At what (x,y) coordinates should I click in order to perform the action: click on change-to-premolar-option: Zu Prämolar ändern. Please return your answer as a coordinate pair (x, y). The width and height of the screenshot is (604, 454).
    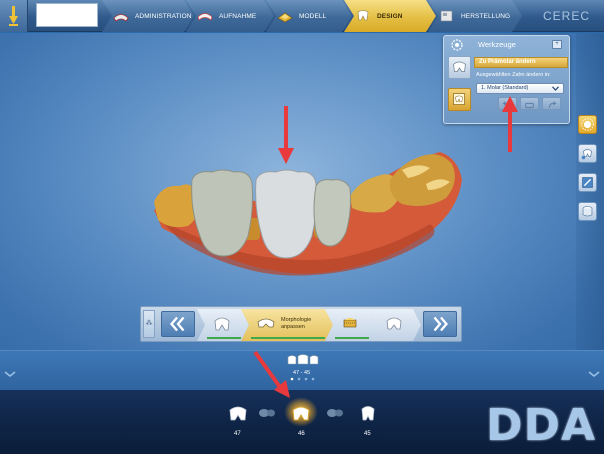
    Looking at the image, I should click on (521, 62).